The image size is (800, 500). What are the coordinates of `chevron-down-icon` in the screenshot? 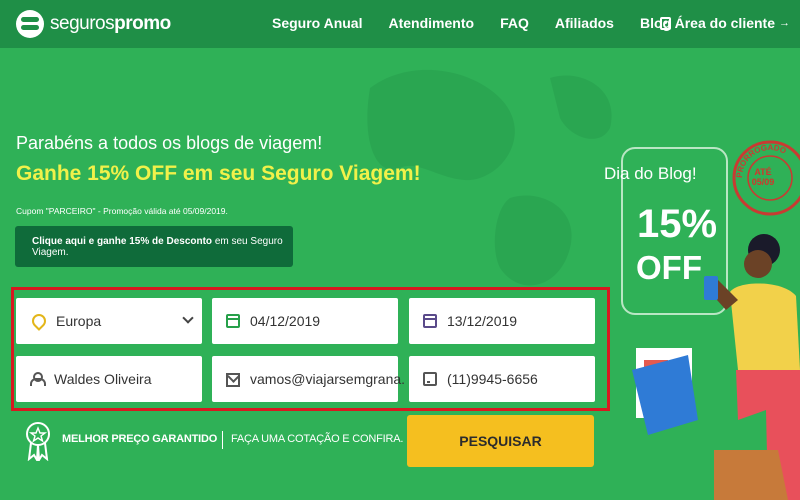 It's located at (188, 318).